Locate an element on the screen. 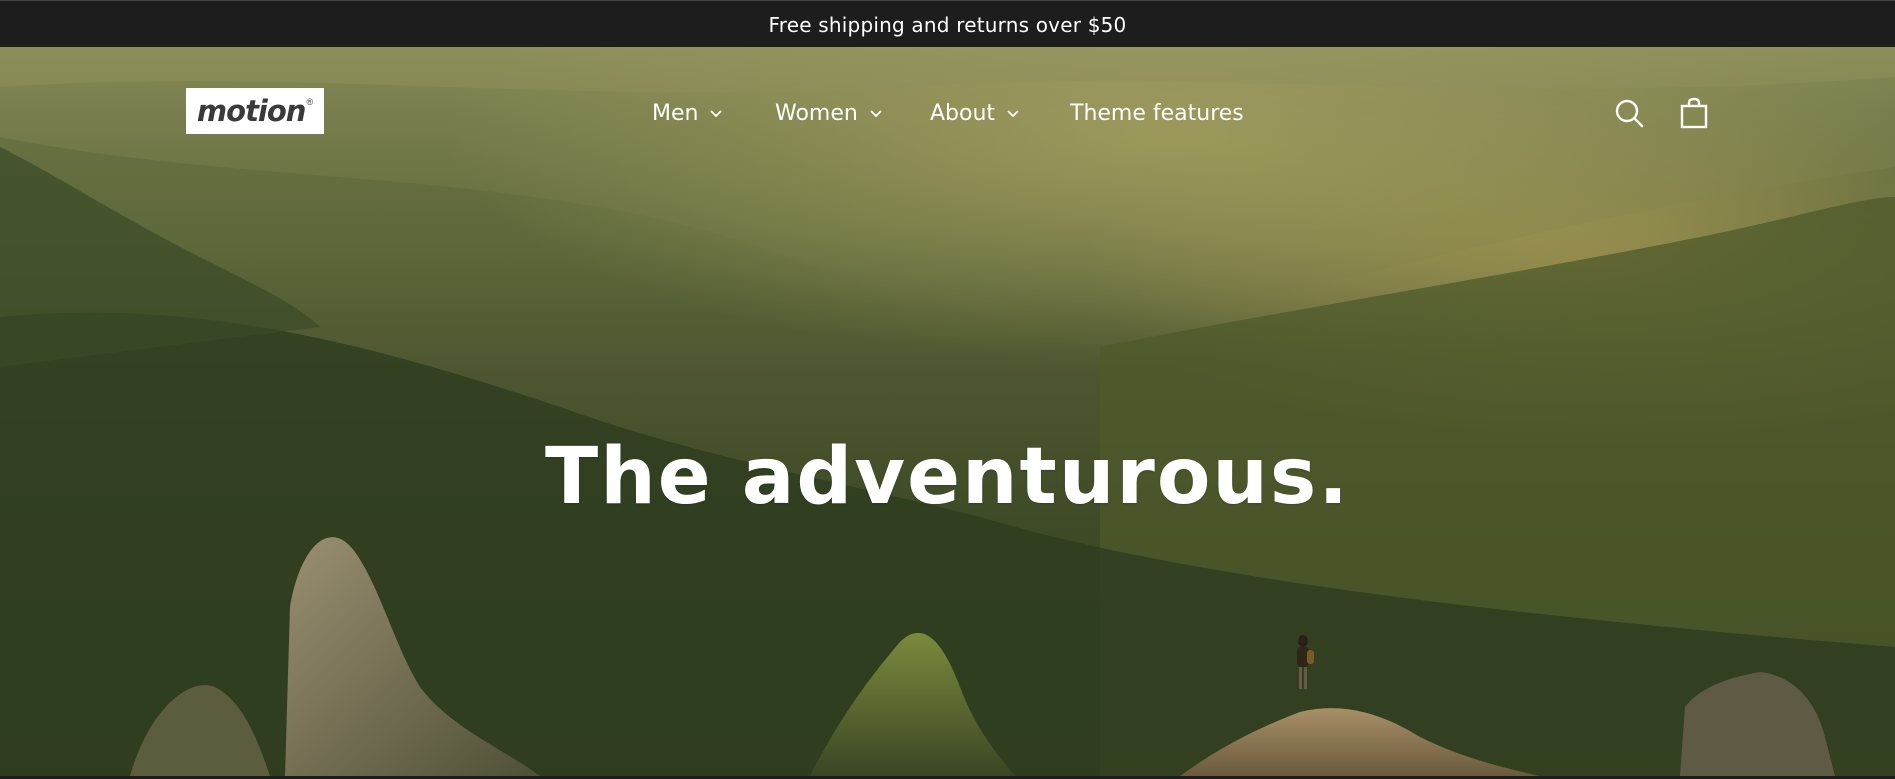 The height and width of the screenshot is (779, 1895). nav-item-about: About is located at coordinates (975, 113).